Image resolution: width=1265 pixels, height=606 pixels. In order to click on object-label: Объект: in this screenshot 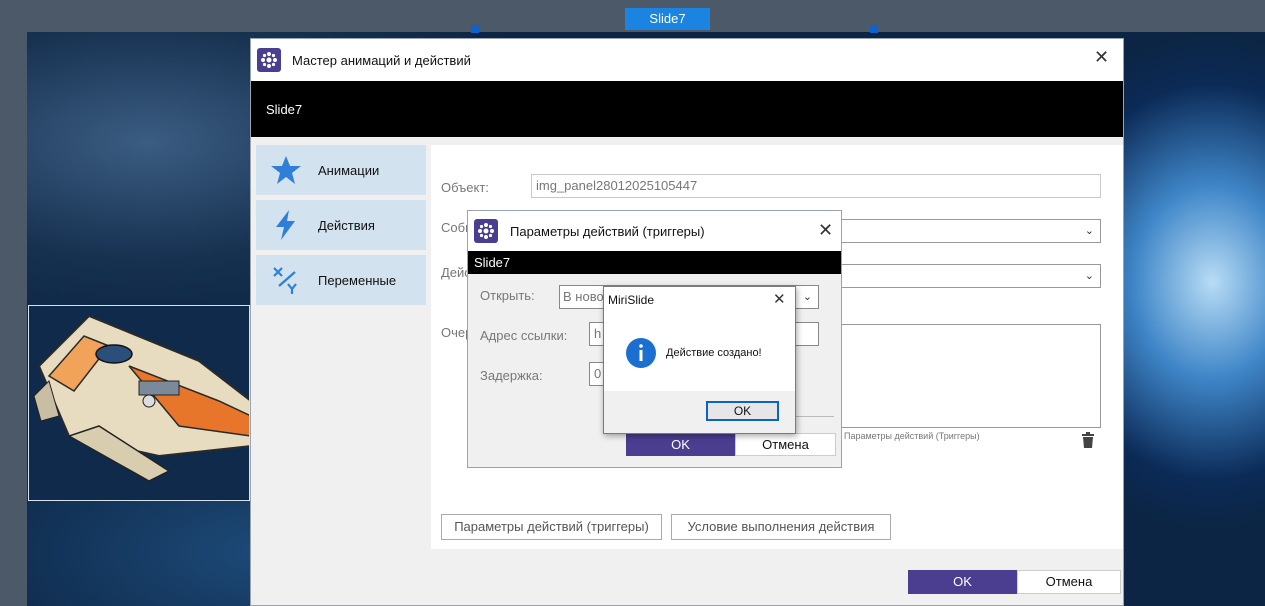, I will do `click(465, 187)`.